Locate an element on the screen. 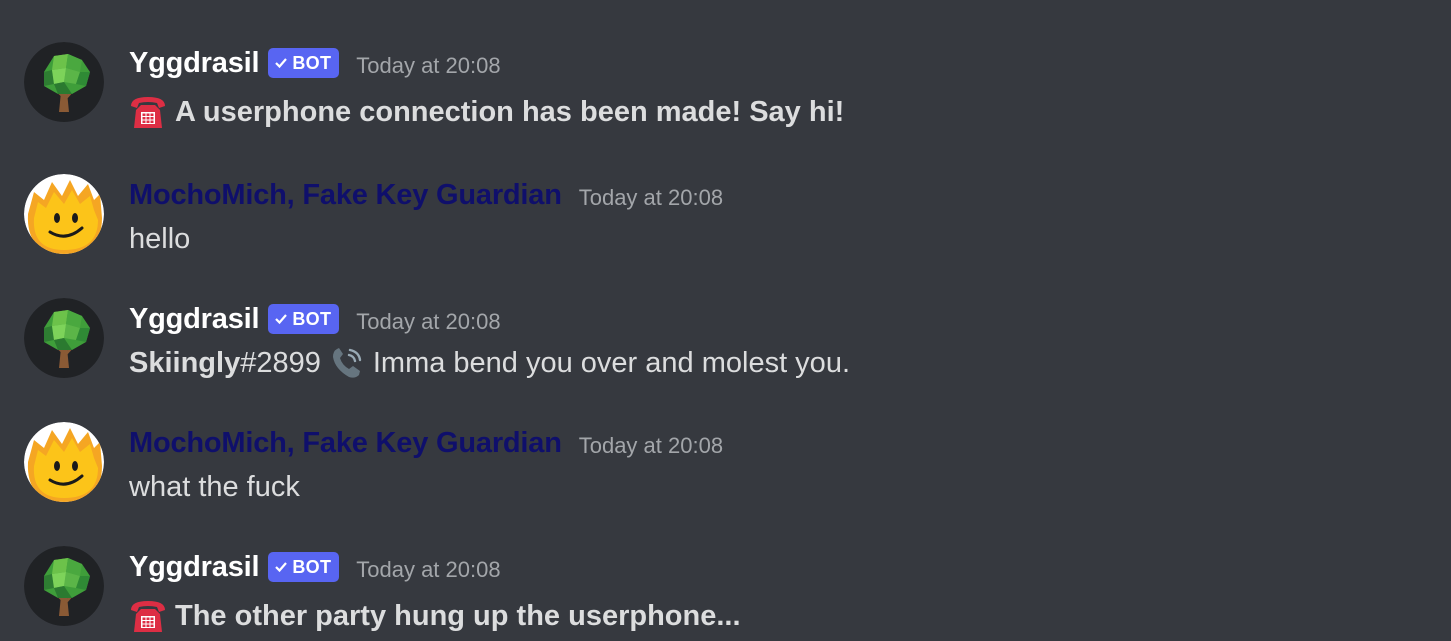  message-content: what the fuck is located at coordinates (214, 487).